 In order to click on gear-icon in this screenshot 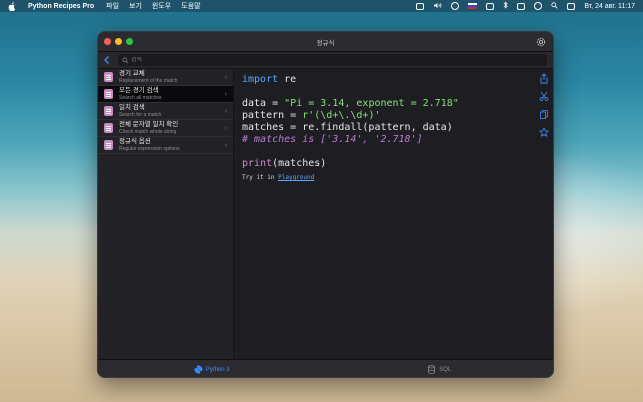, I will do `click(541, 42)`.